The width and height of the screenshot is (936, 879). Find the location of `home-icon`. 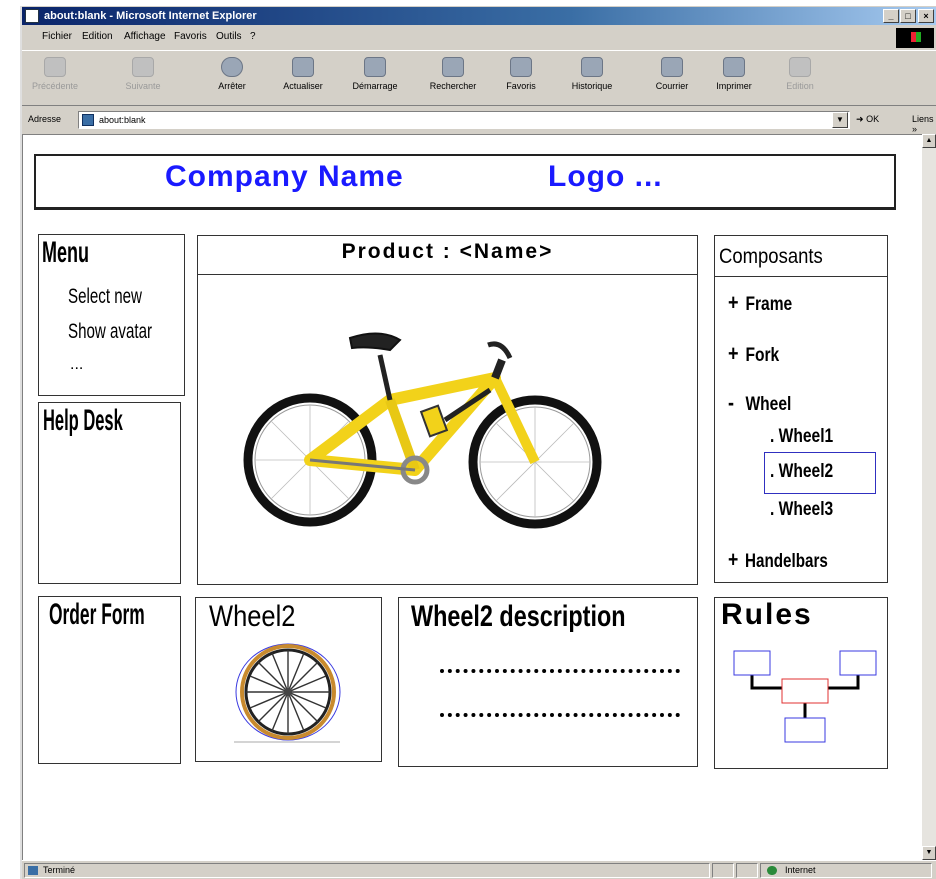

home-icon is located at coordinates (375, 67).